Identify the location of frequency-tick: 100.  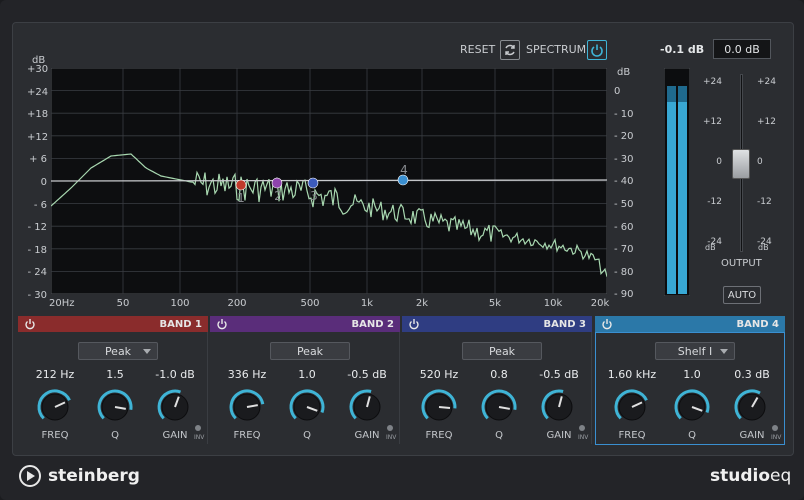
(180, 303).